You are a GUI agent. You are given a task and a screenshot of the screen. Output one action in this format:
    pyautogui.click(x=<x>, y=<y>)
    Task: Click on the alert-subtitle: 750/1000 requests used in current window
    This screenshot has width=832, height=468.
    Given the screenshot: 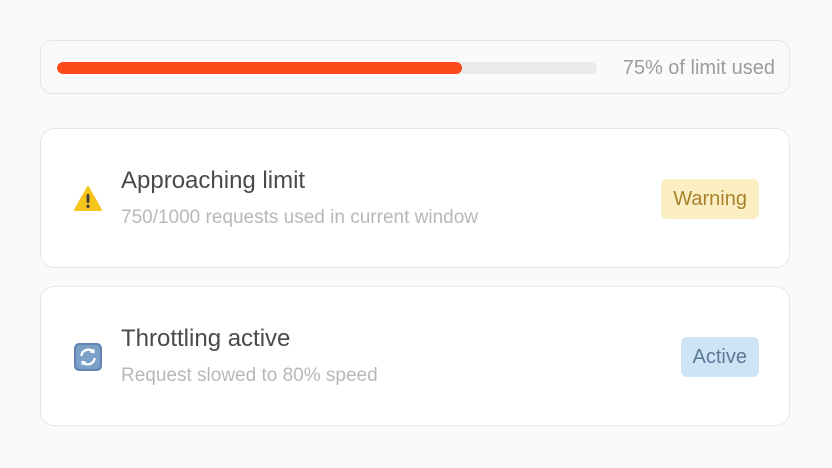 What is the action you would take?
    pyautogui.click(x=300, y=217)
    